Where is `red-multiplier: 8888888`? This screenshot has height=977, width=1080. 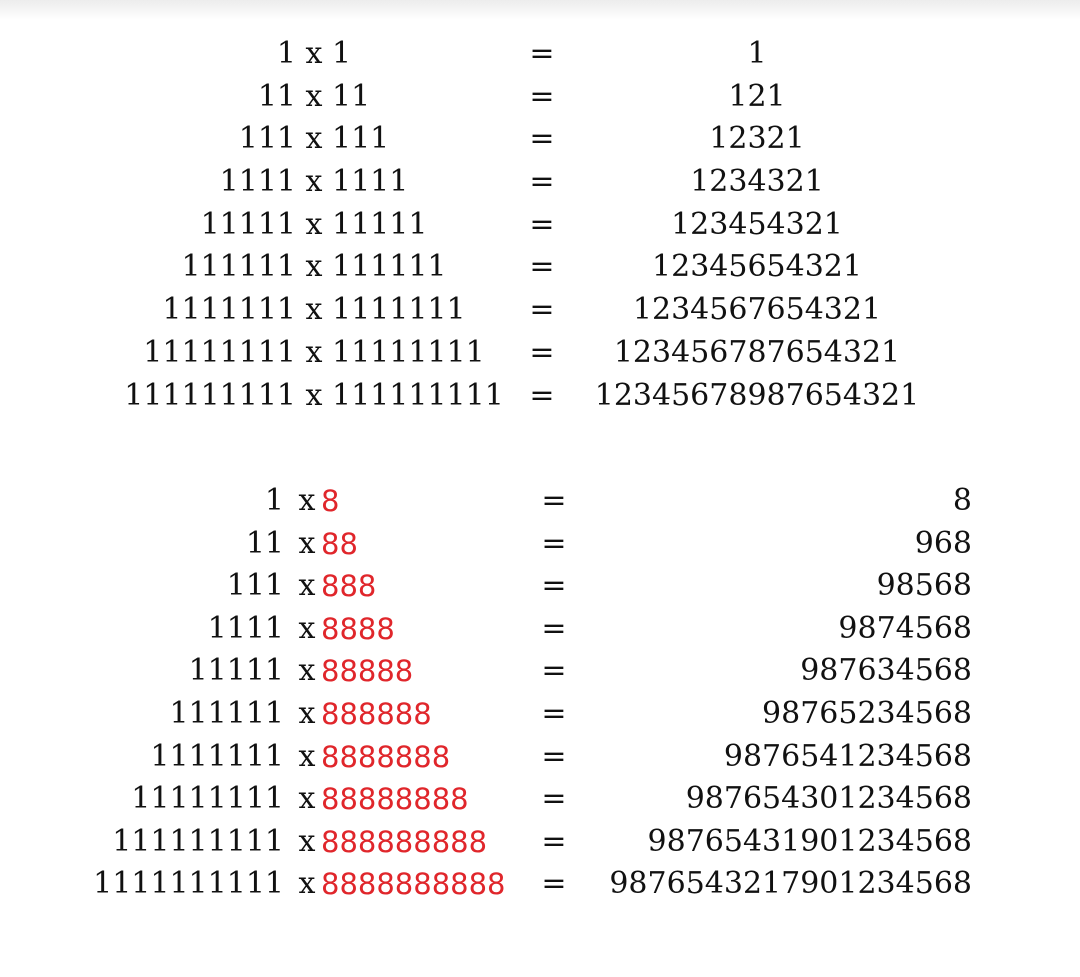 red-multiplier: 8888888 is located at coordinates (386, 756).